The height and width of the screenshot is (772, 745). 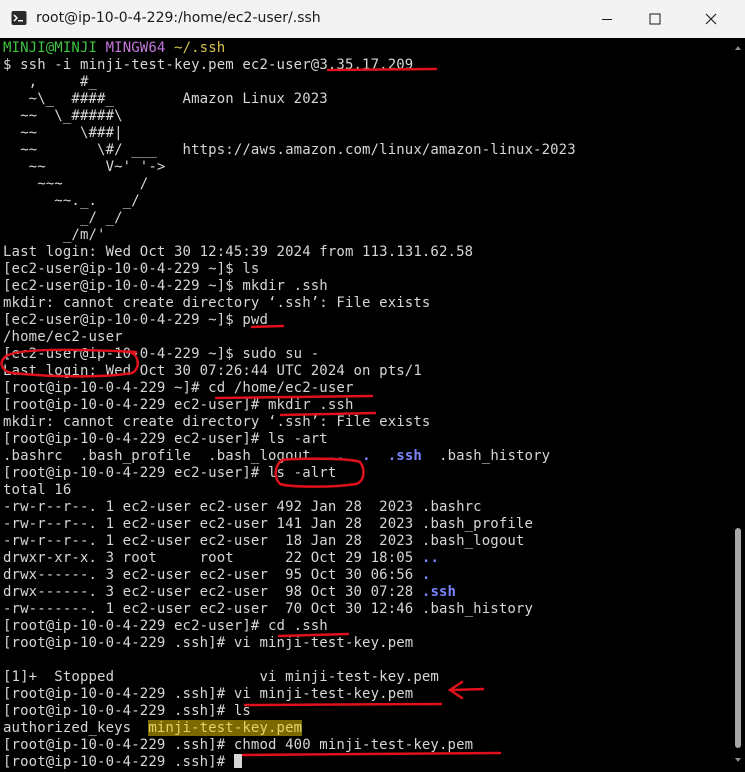 I want to click on ssh-ip: 3.35.17.209, so click(x=366, y=65).